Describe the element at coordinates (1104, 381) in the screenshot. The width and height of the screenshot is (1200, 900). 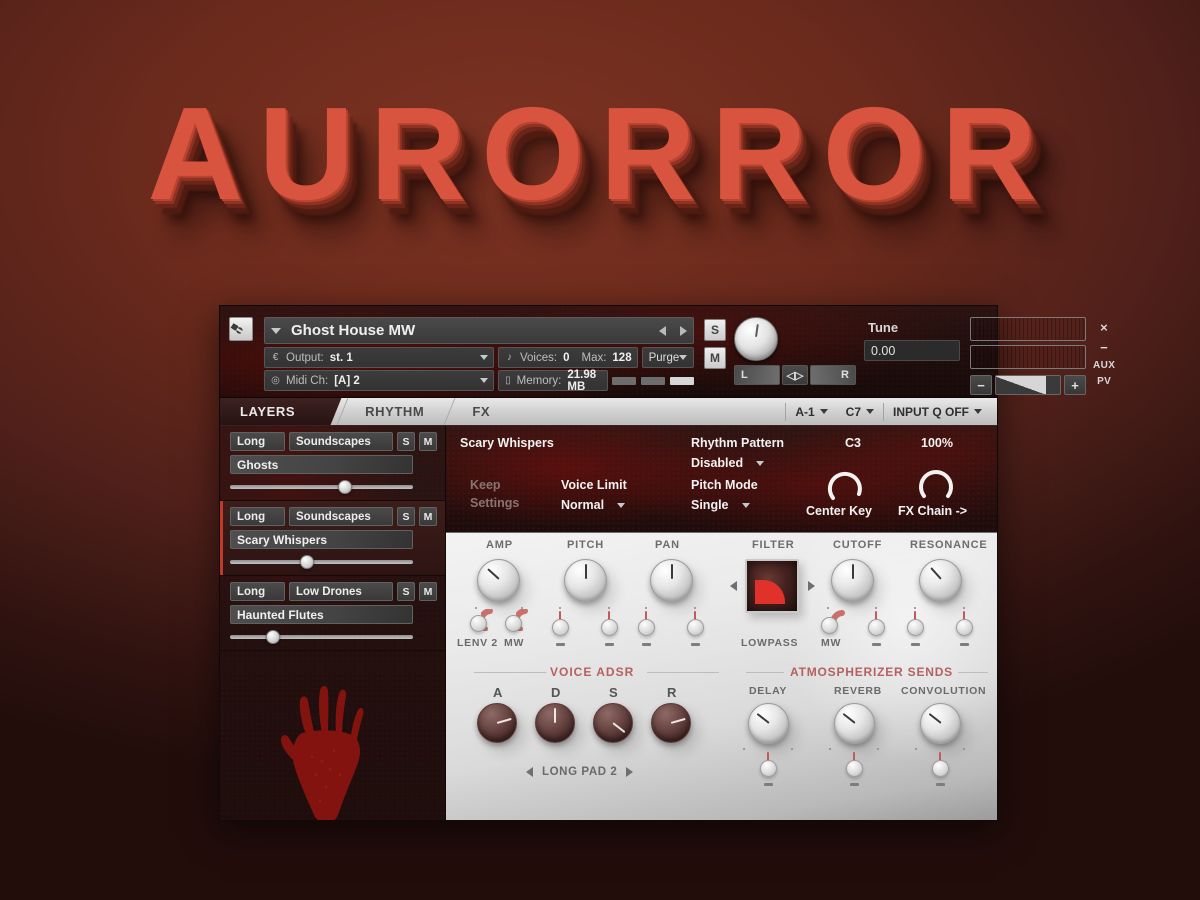
I see `pv-button: PV` at that location.